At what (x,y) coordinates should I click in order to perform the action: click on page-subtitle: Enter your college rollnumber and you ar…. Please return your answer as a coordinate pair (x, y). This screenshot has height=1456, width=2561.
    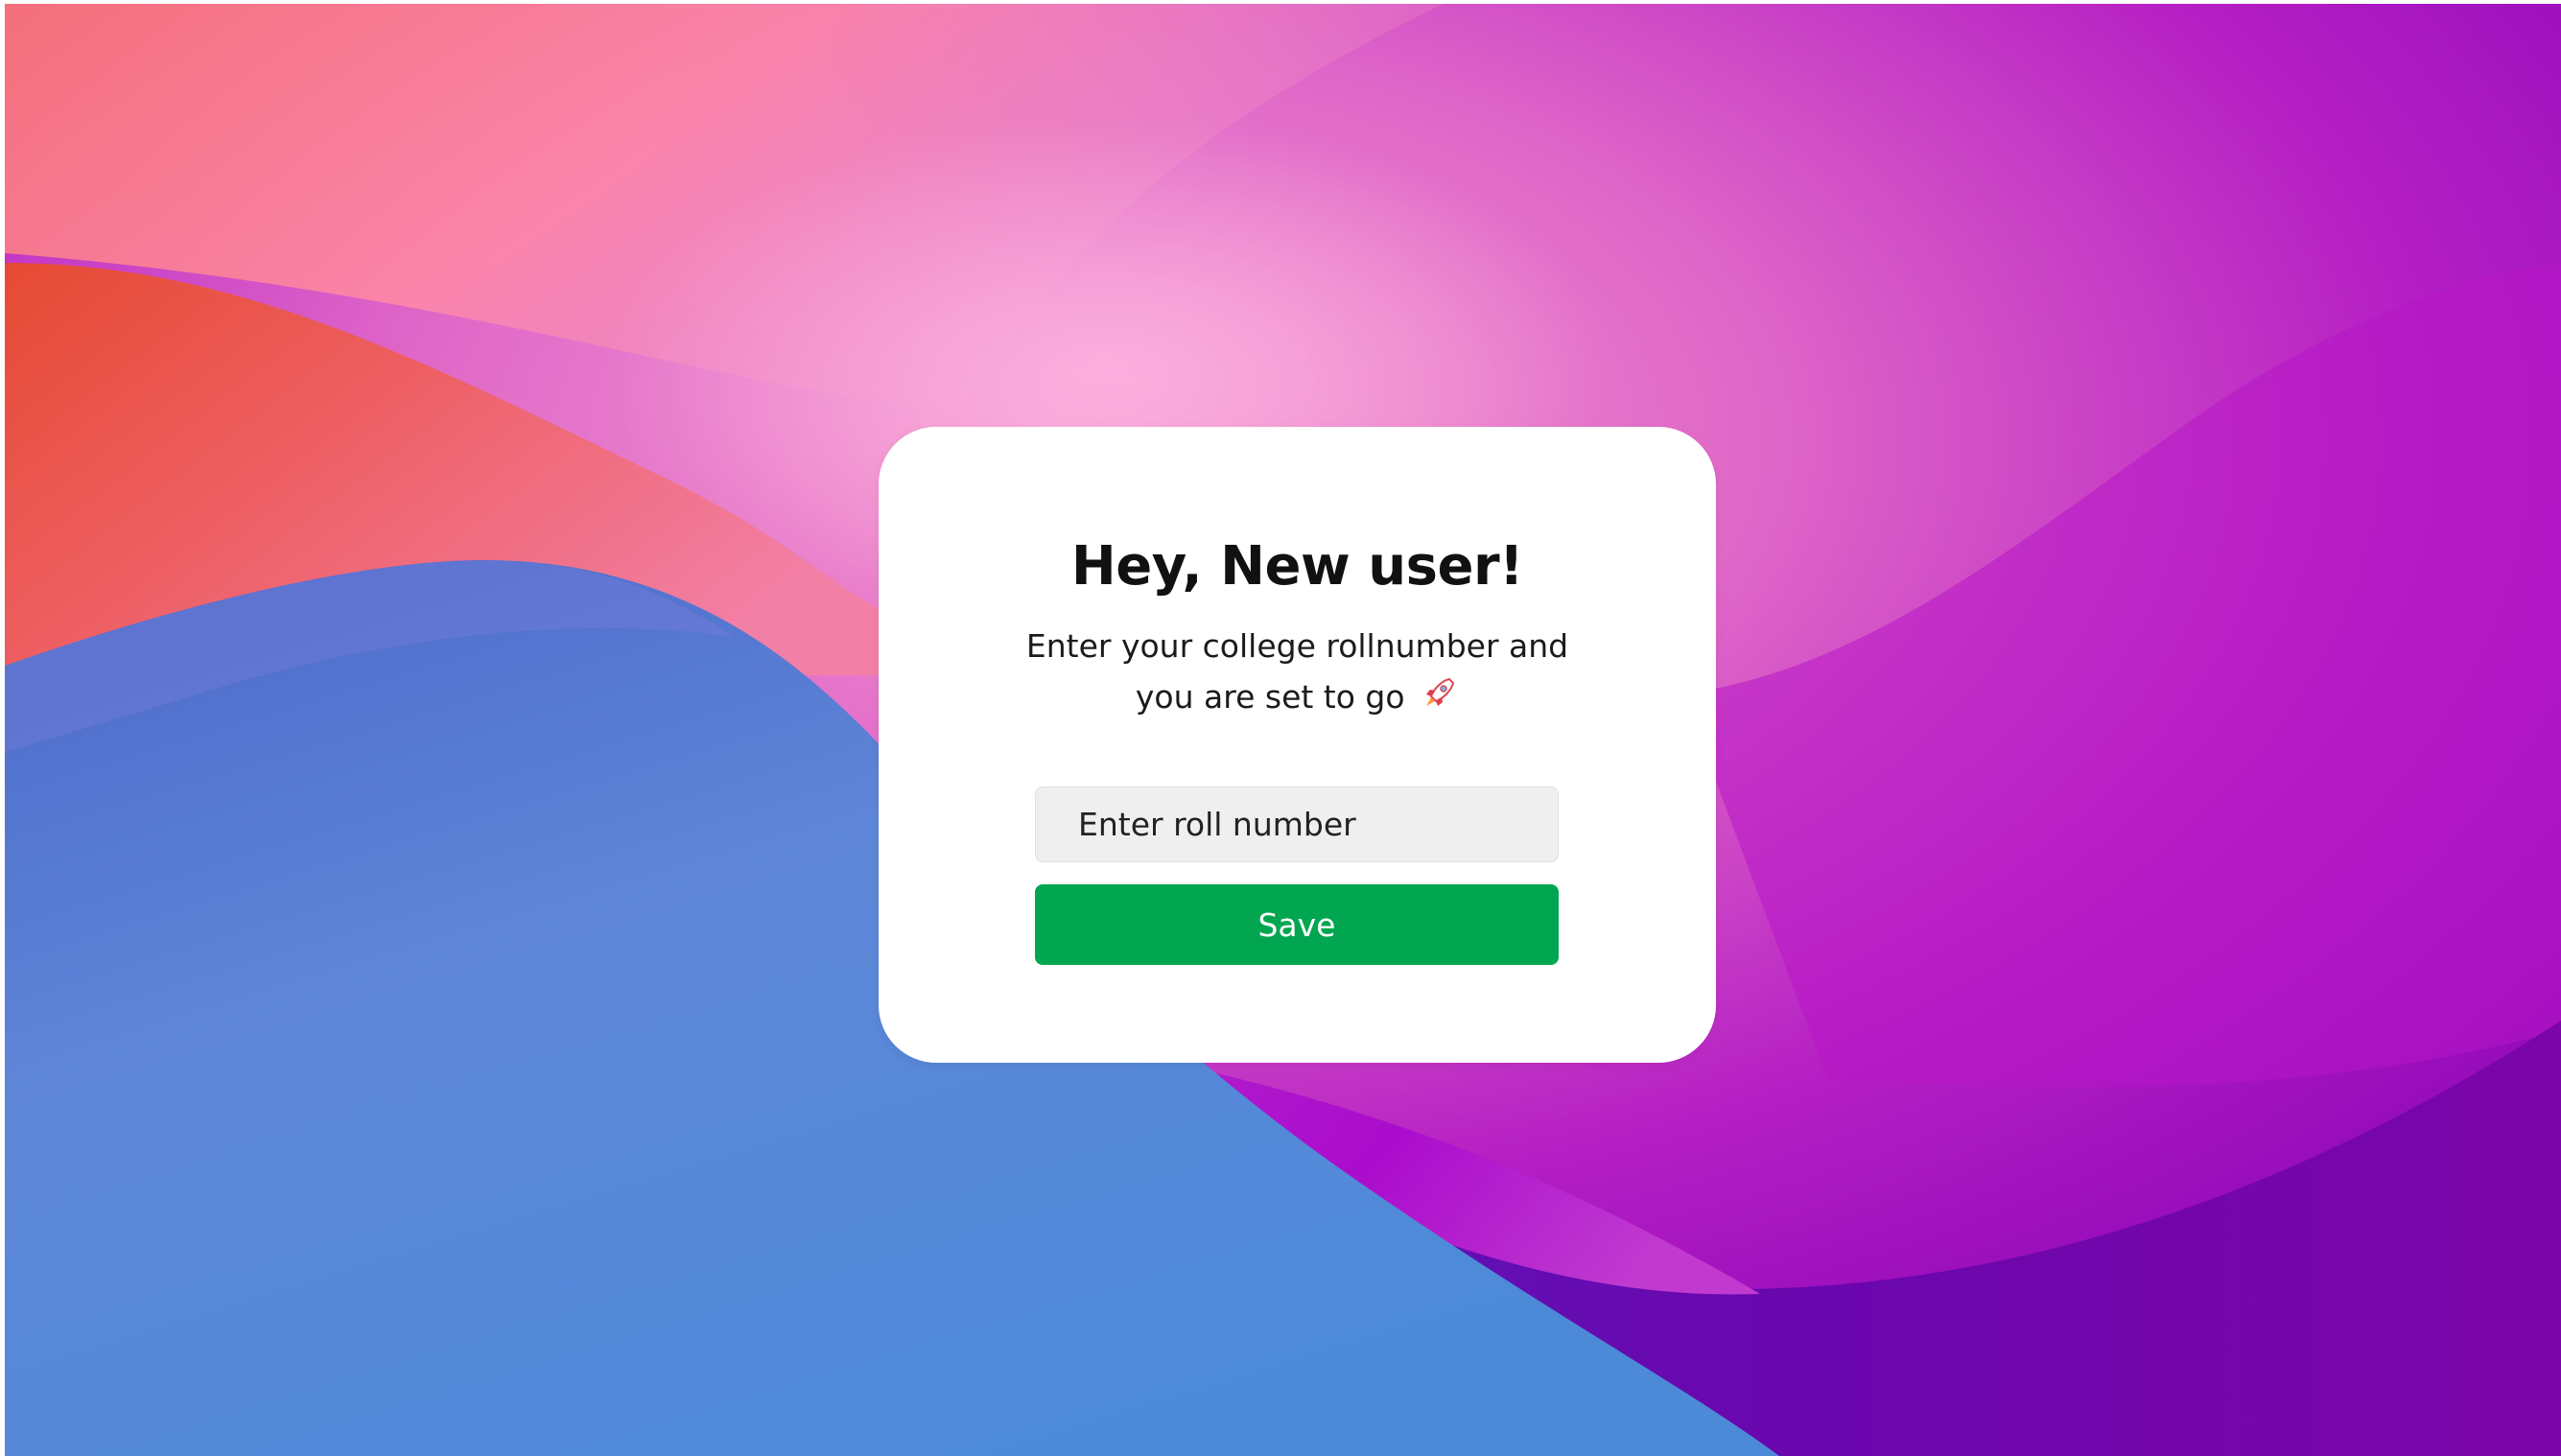
    Looking at the image, I should click on (1297, 673).